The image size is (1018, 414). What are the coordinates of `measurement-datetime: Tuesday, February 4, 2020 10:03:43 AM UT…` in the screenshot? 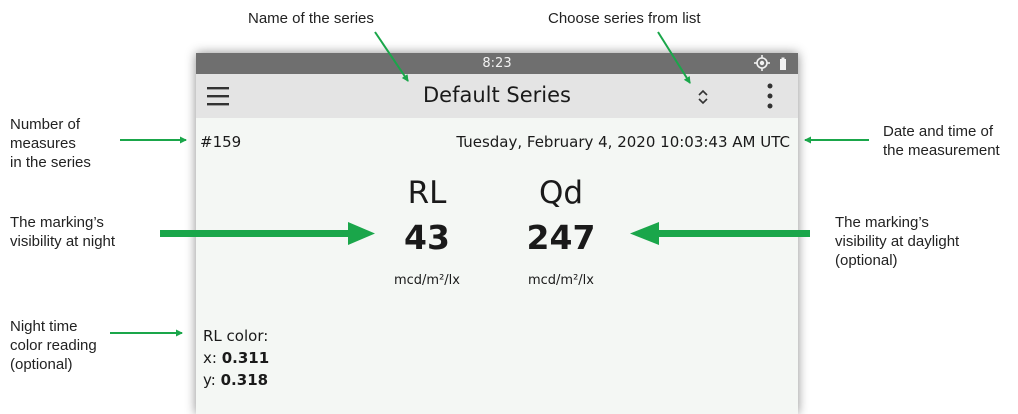 It's located at (623, 142).